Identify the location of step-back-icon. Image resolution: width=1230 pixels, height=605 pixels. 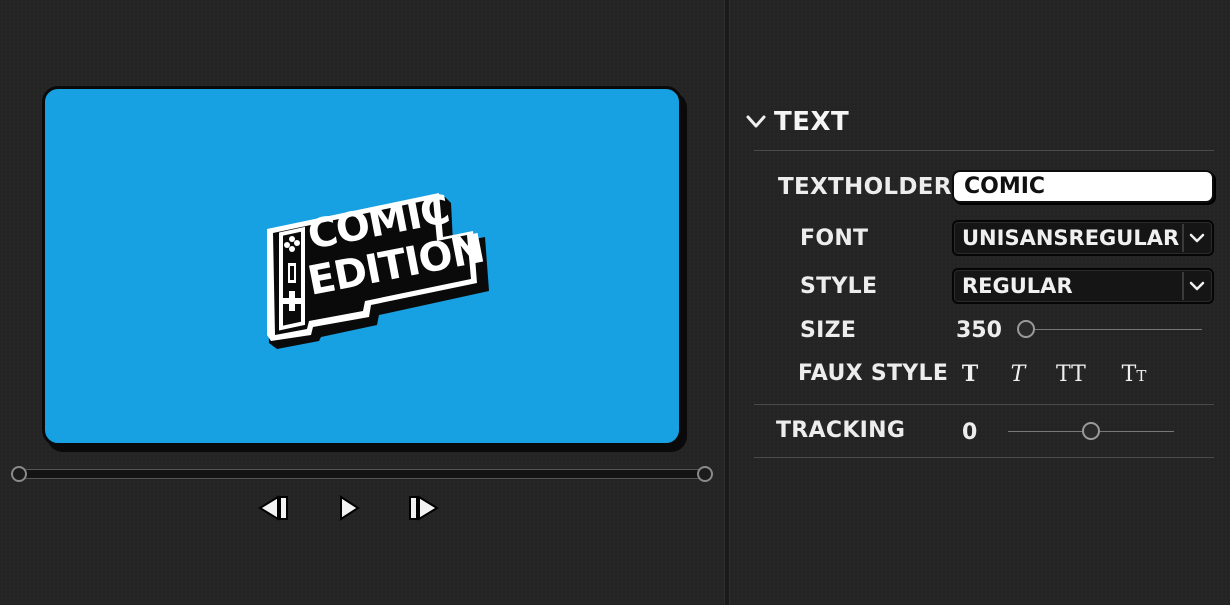
(273, 508).